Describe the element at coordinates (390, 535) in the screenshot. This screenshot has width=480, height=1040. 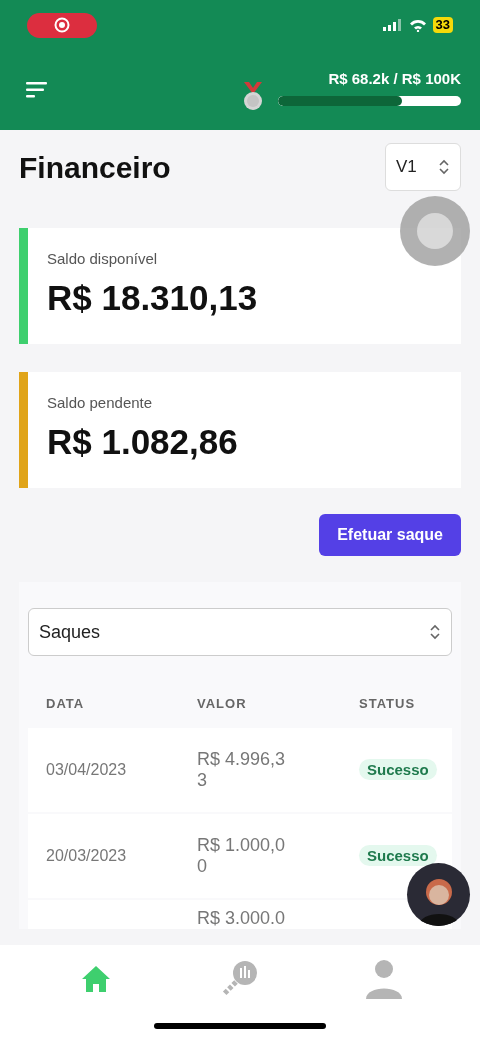
I see `withdraw-button: Efetuar saque` at that location.